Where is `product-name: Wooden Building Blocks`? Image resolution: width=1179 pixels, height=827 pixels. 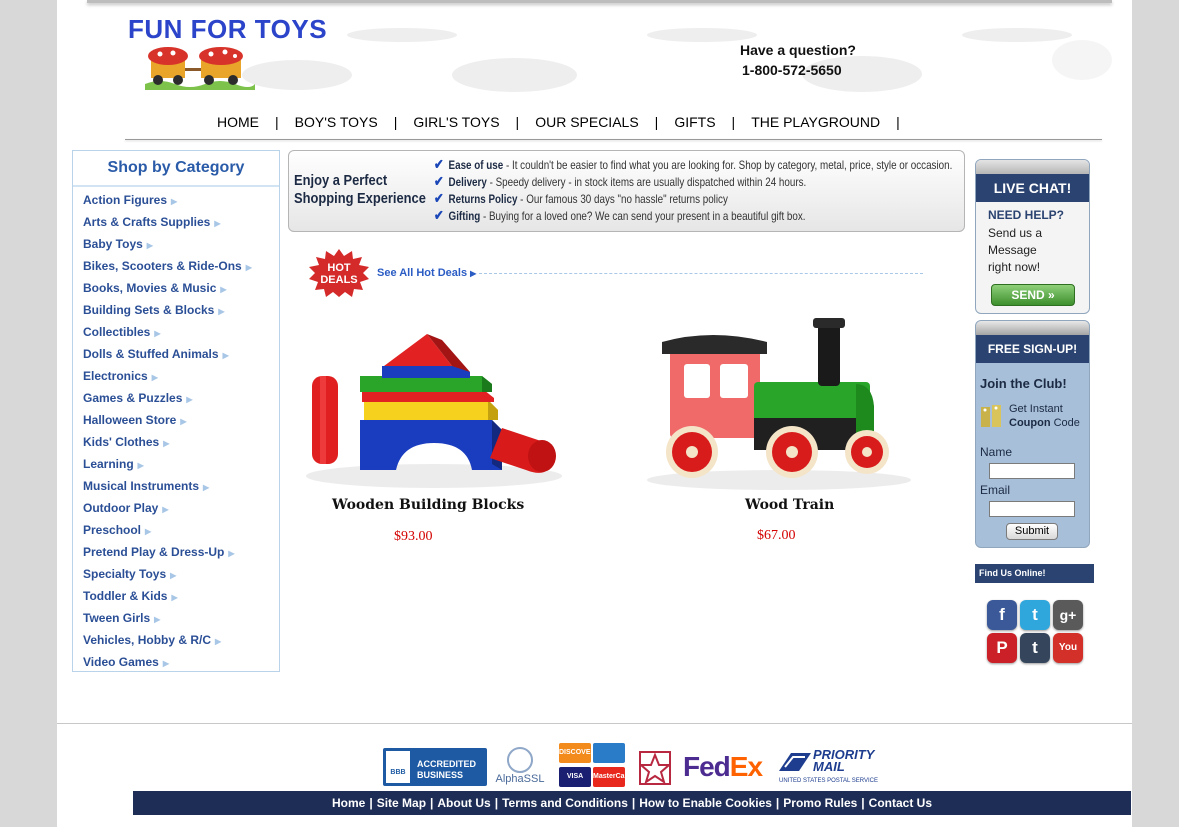
product-name: Wooden Building Blocks is located at coordinates (428, 505).